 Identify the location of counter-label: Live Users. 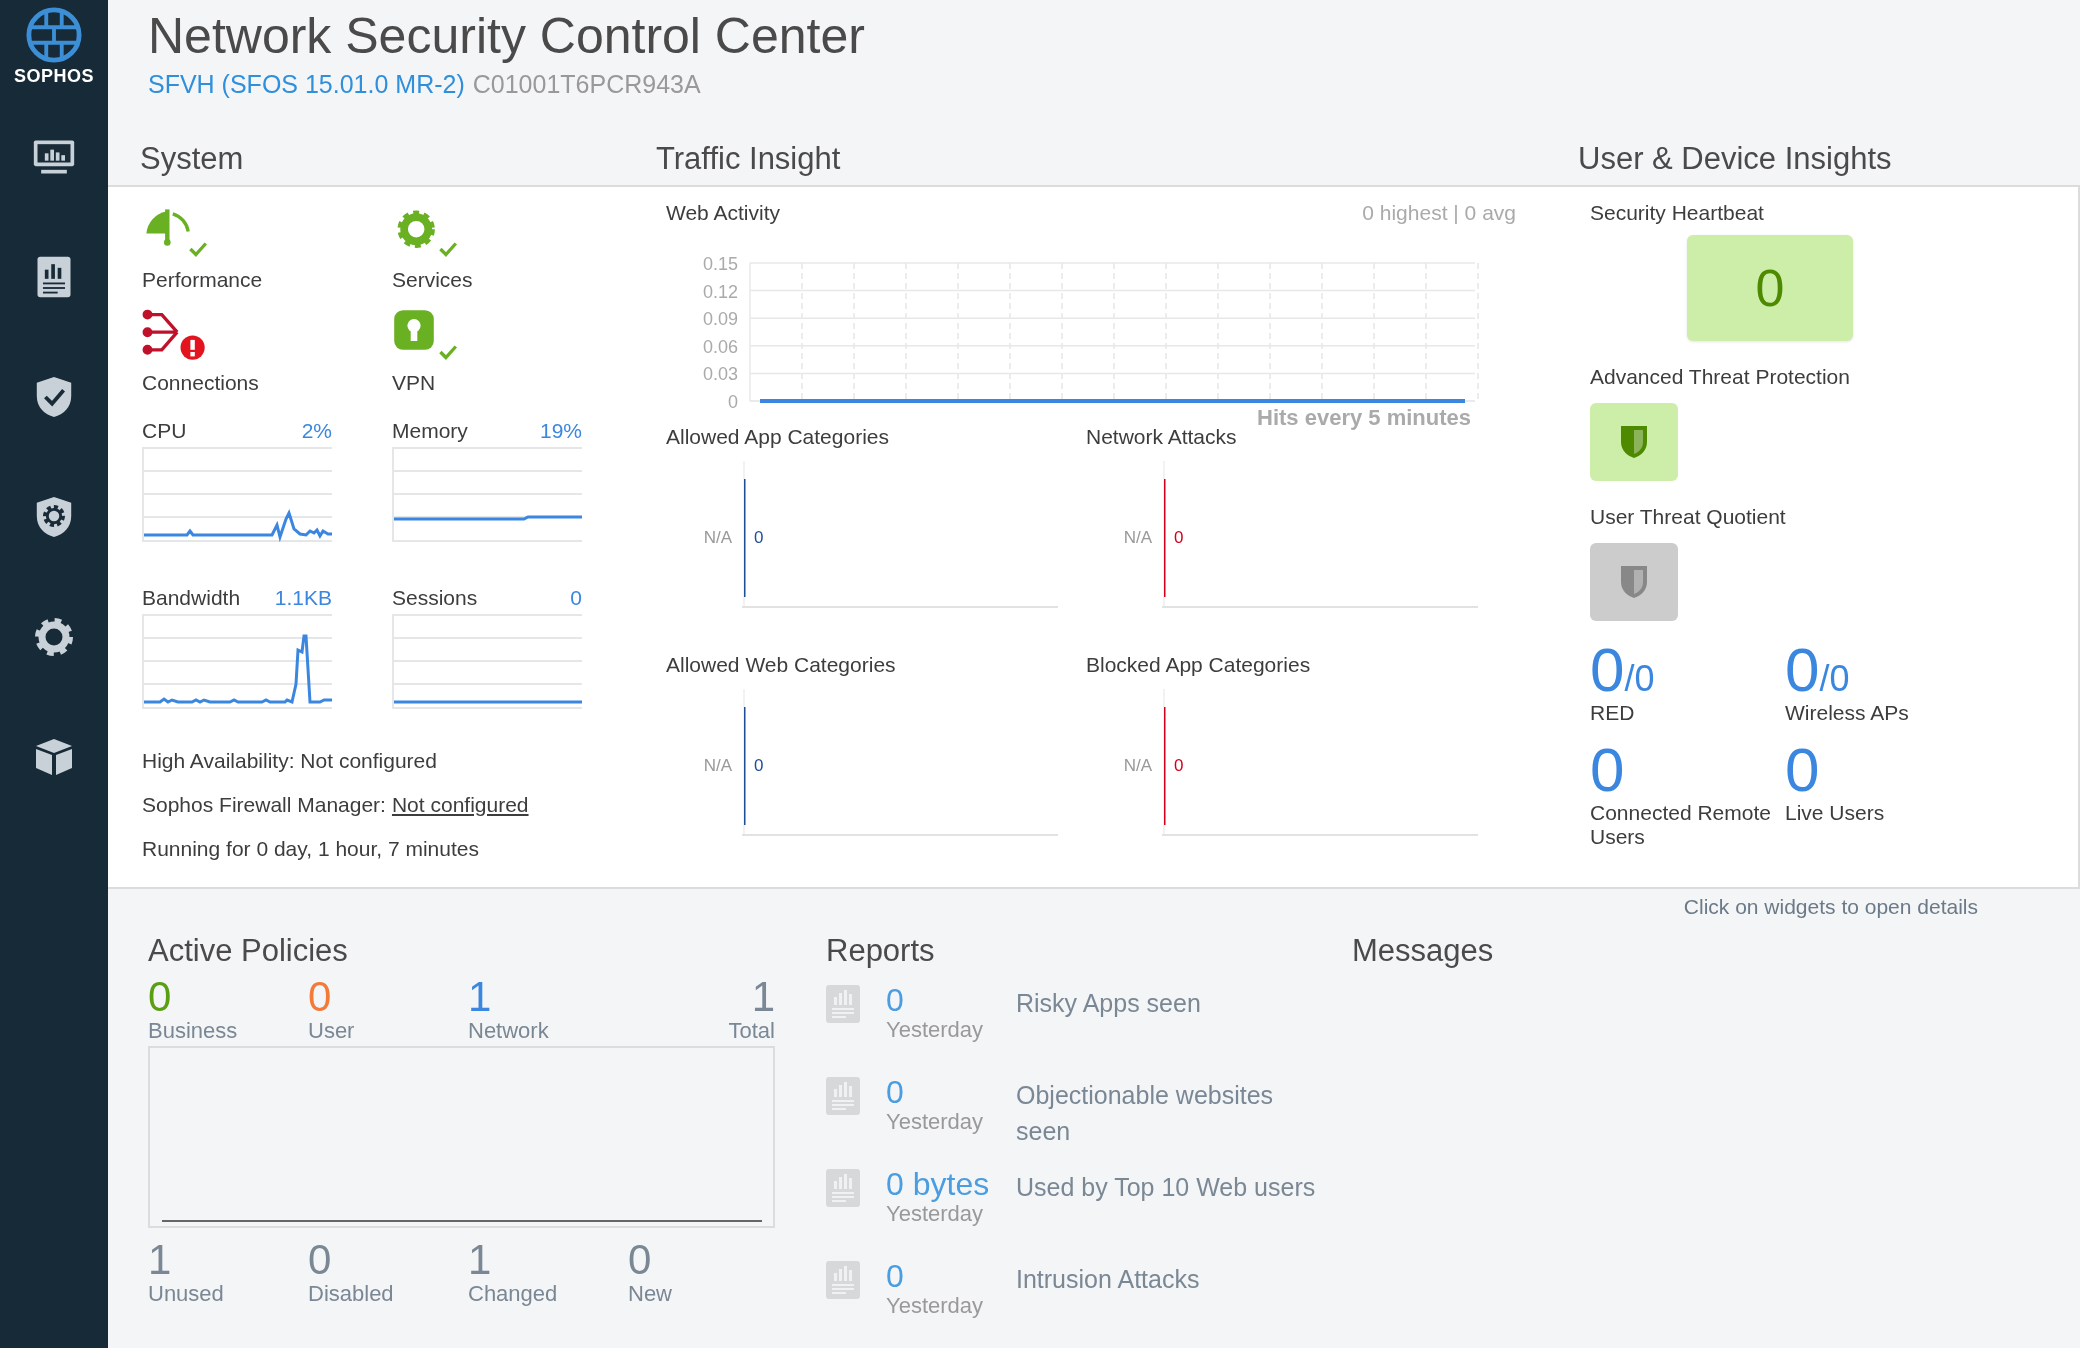
(1835, 813).